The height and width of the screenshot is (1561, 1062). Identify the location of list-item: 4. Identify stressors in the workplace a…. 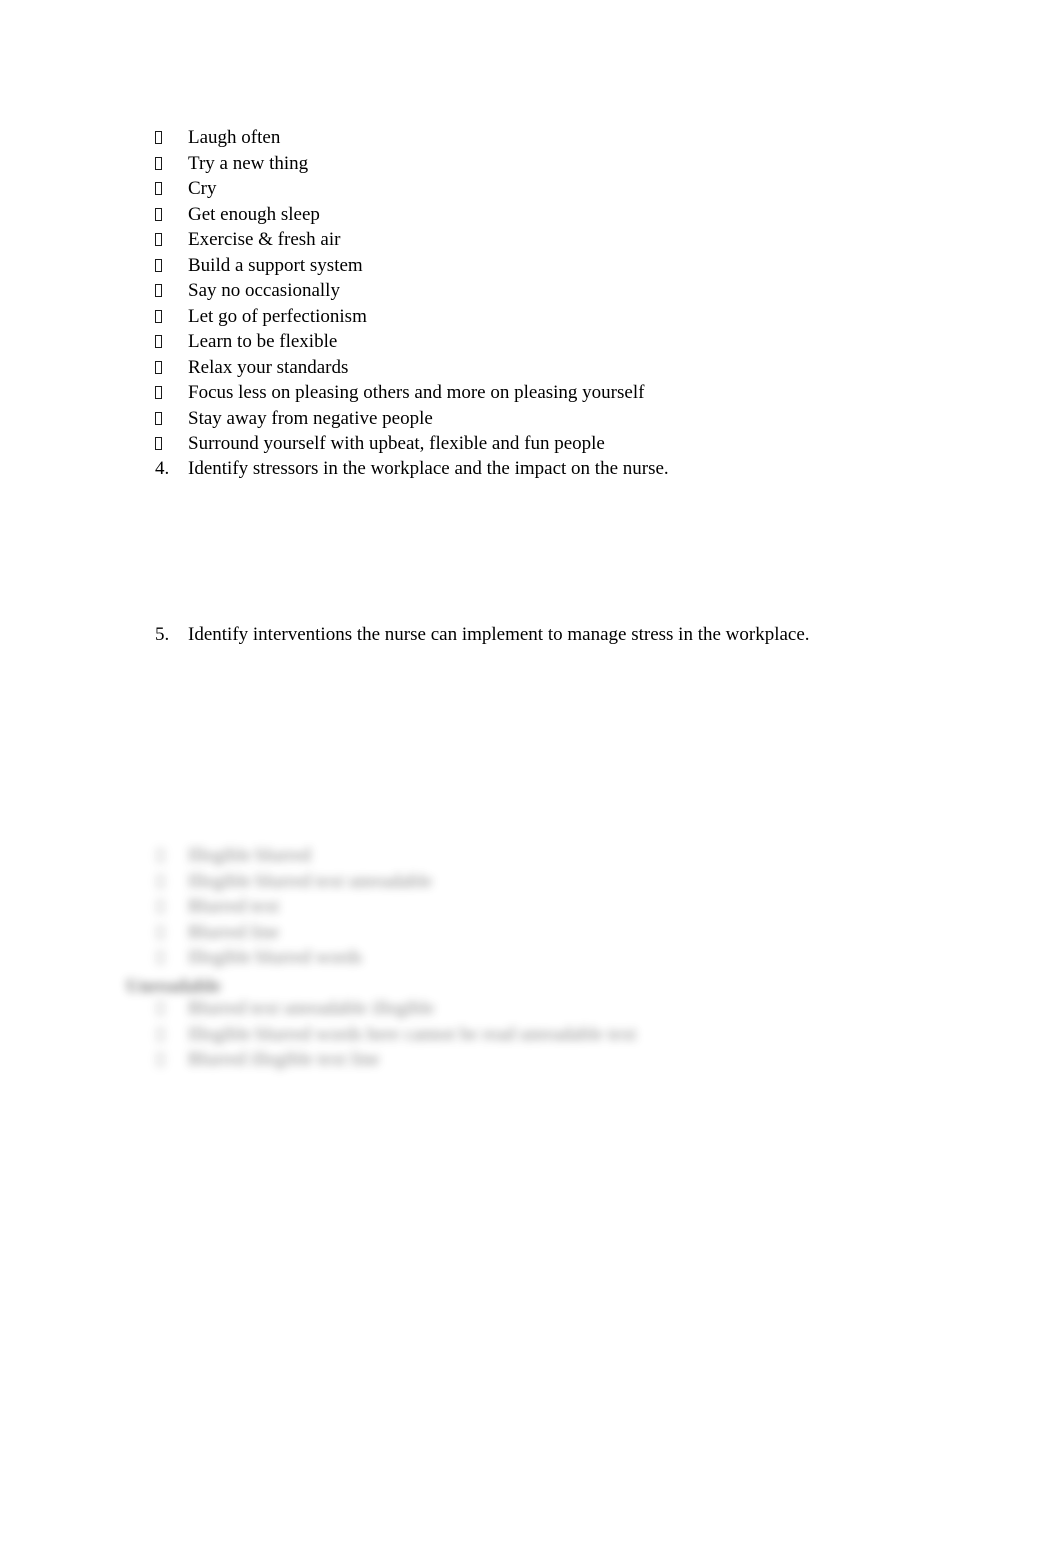
(531, 469).